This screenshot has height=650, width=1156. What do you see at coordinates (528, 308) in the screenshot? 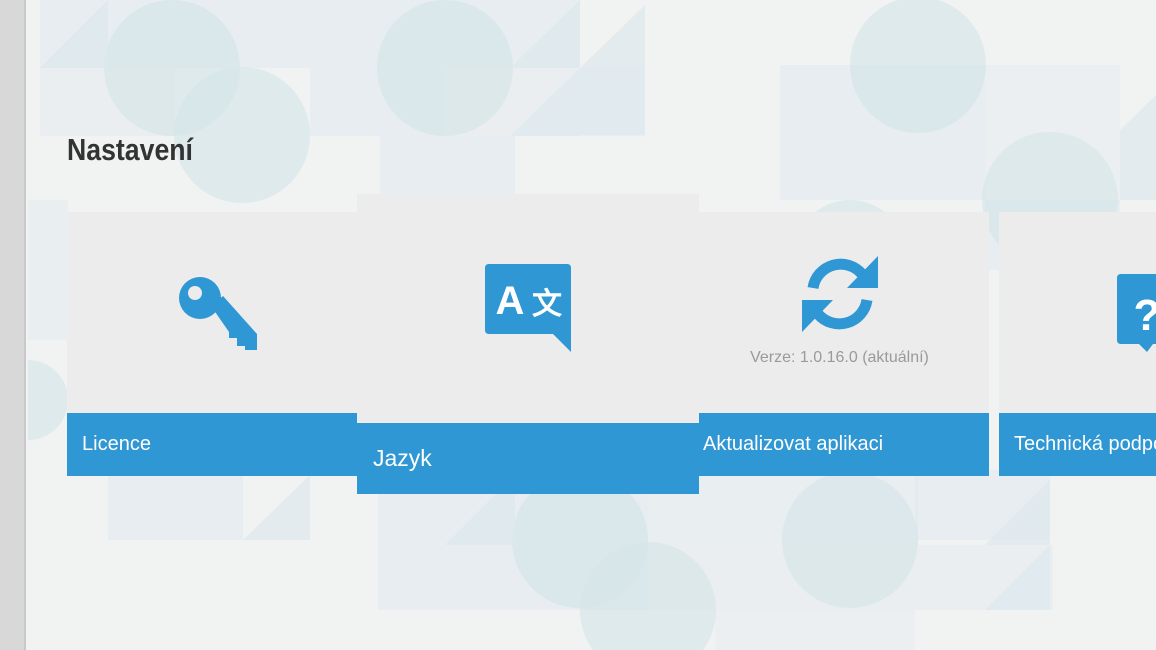
I see `translate-icon: A 文` at bounding box center [528, 308].